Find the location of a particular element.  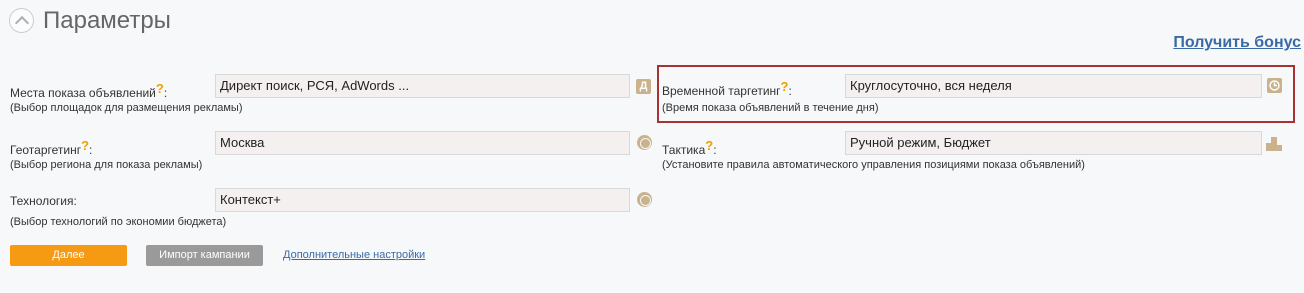

placements-hint: (Выбор площадок для размещения рекламы) is located at coordinates (126, 108).